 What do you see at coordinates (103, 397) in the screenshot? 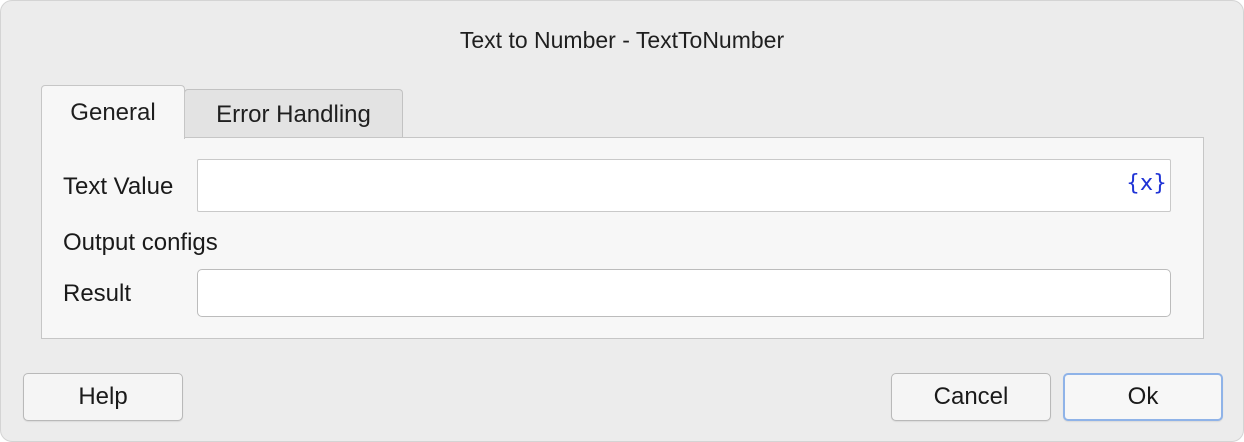
I see `help-button: Help` at bounding box center [103, 397].